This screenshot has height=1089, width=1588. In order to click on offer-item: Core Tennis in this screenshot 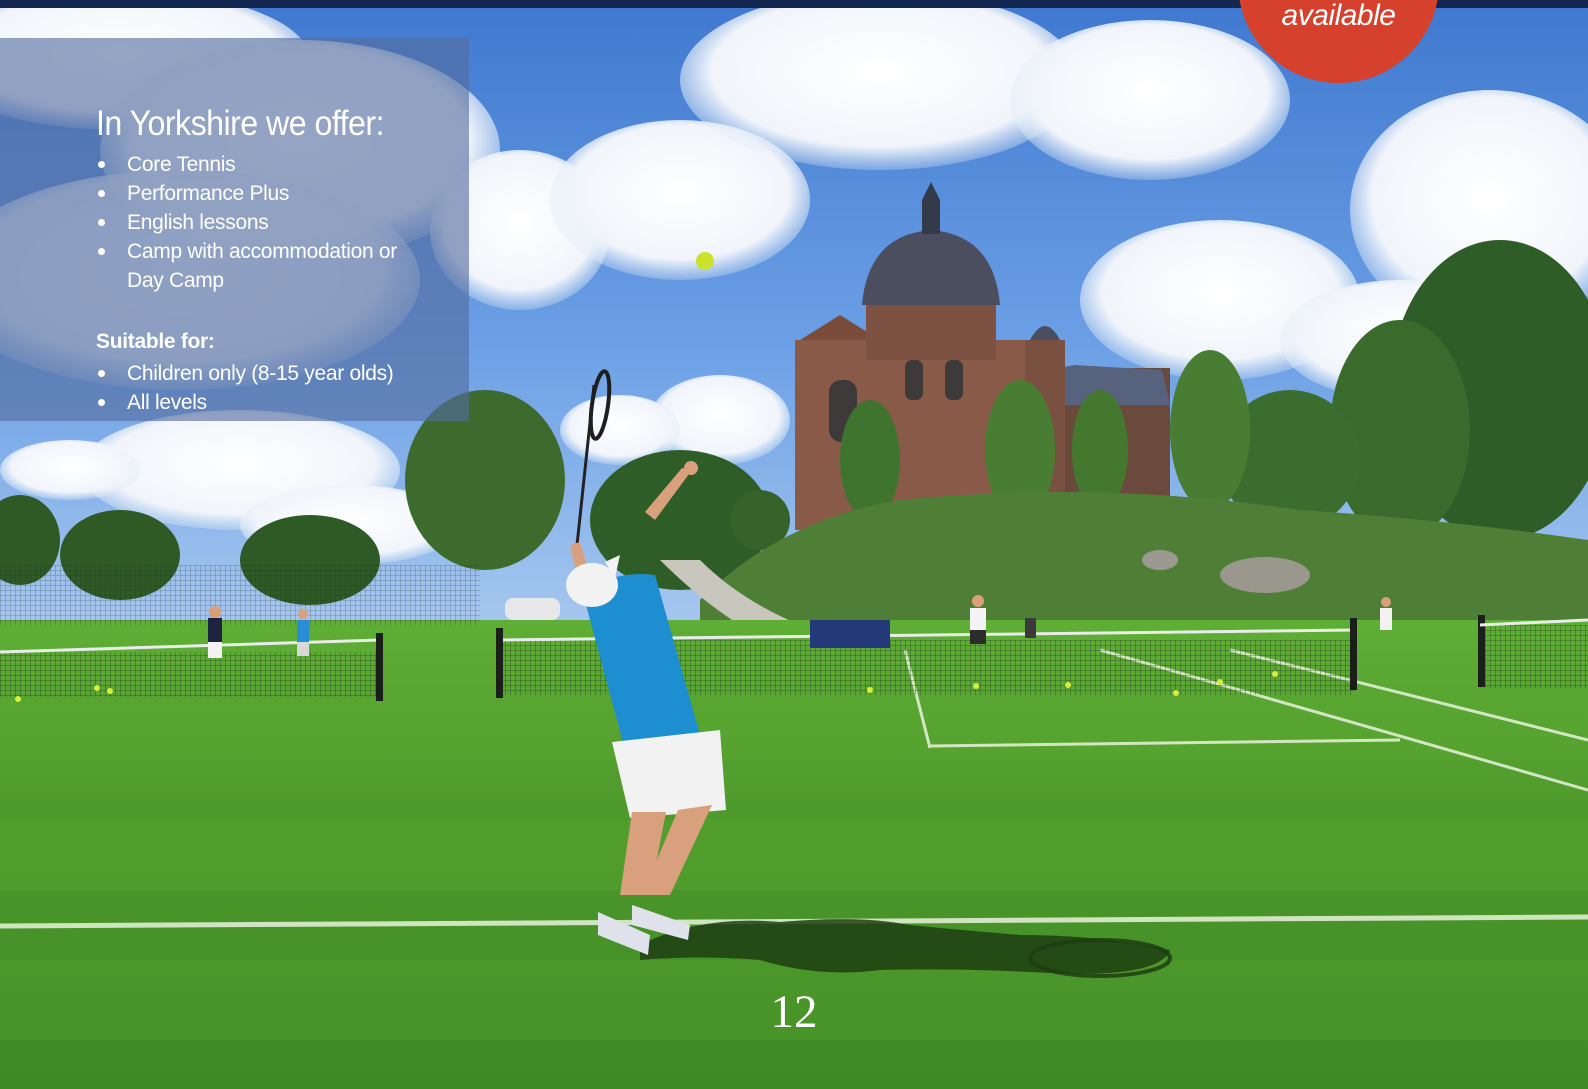, I will do `click(266, 164)`.